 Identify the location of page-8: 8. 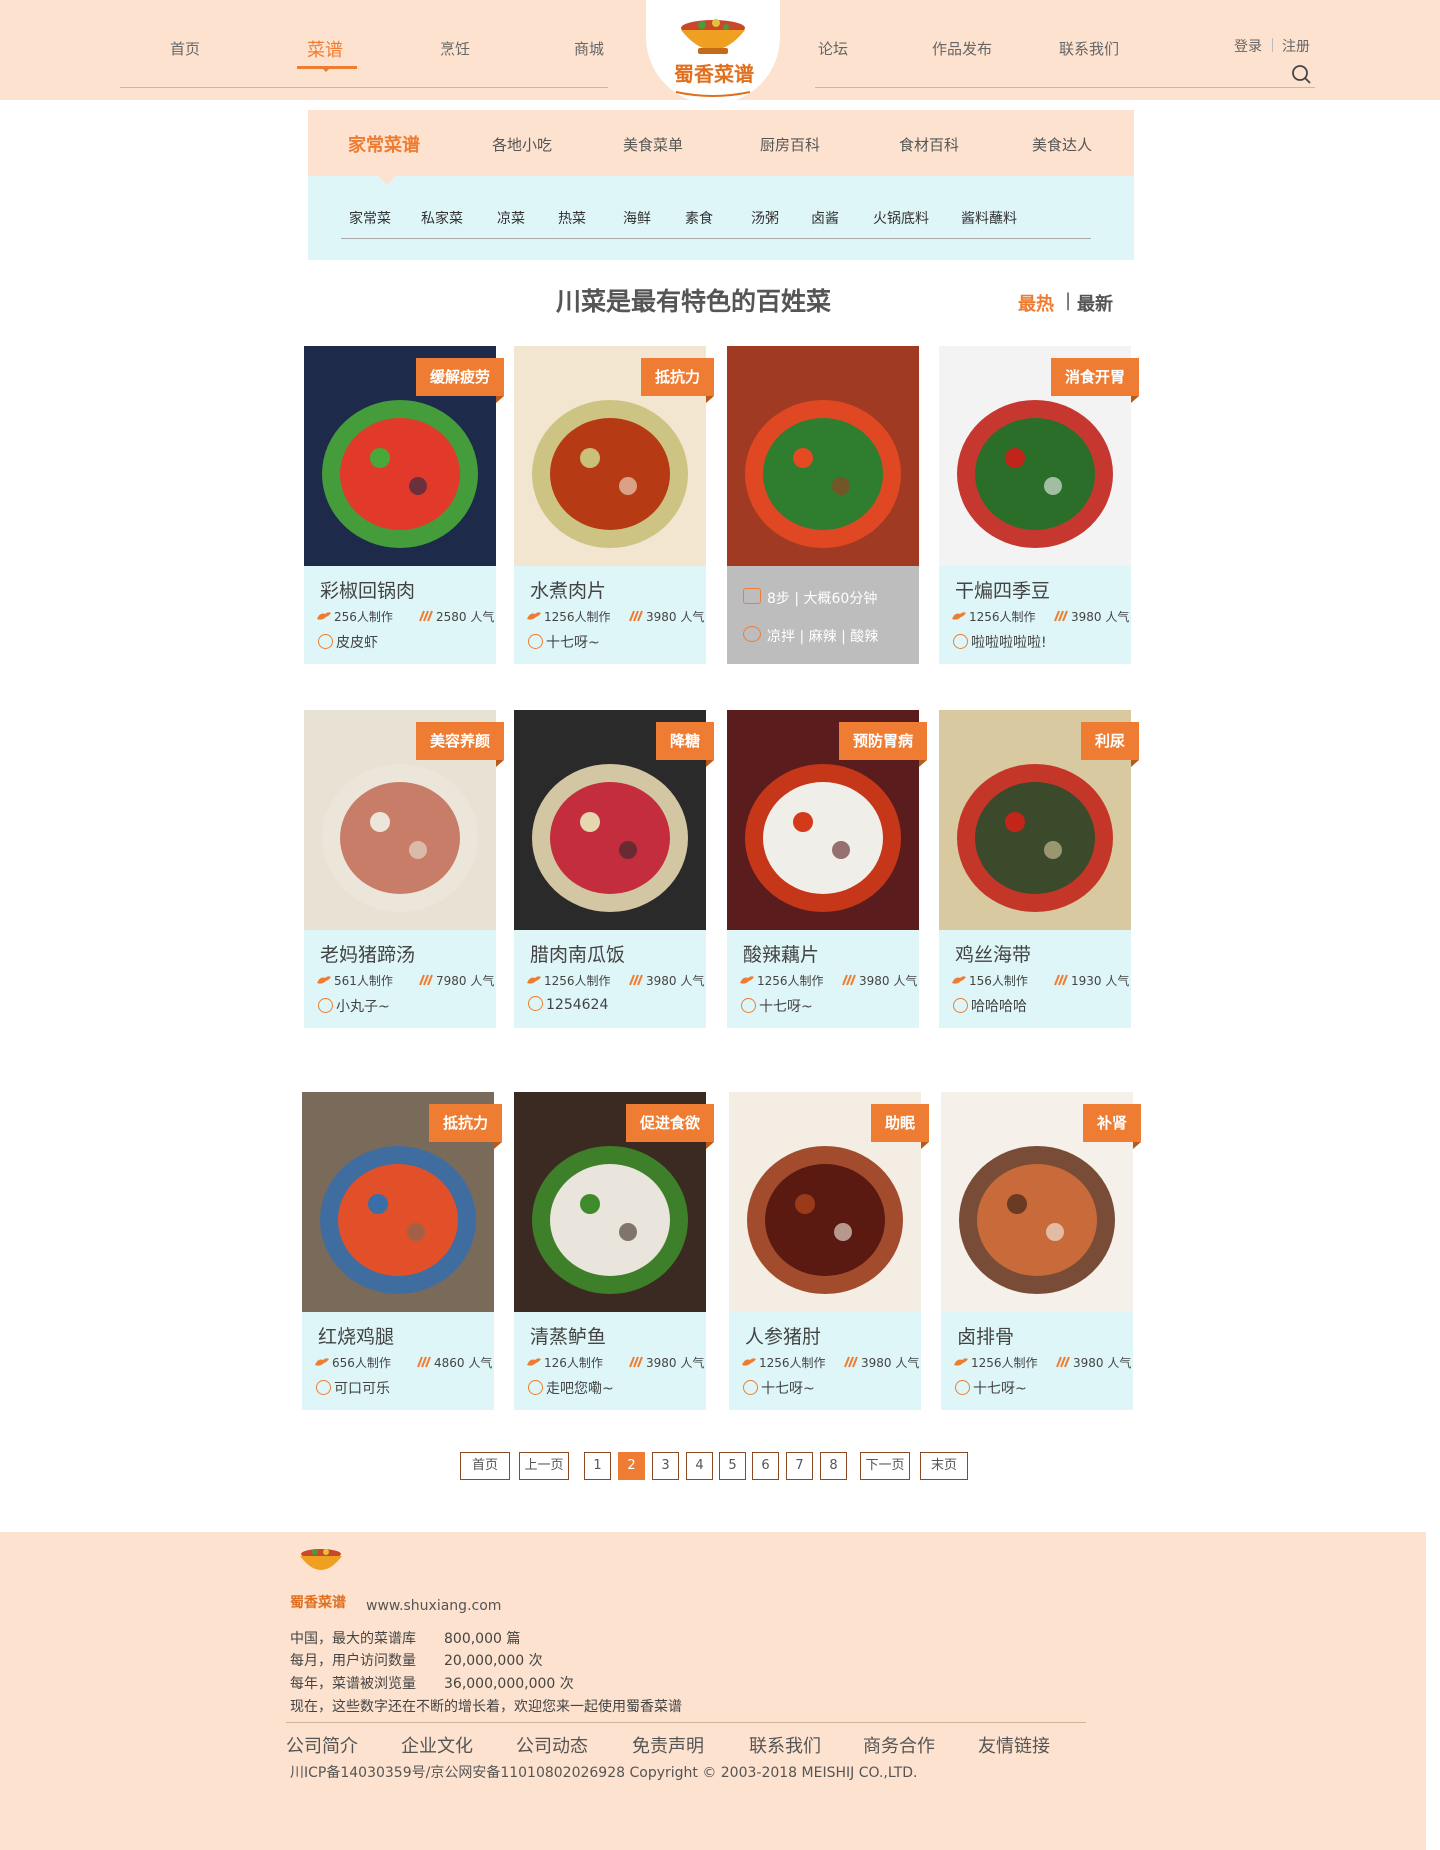
(833, 1466).